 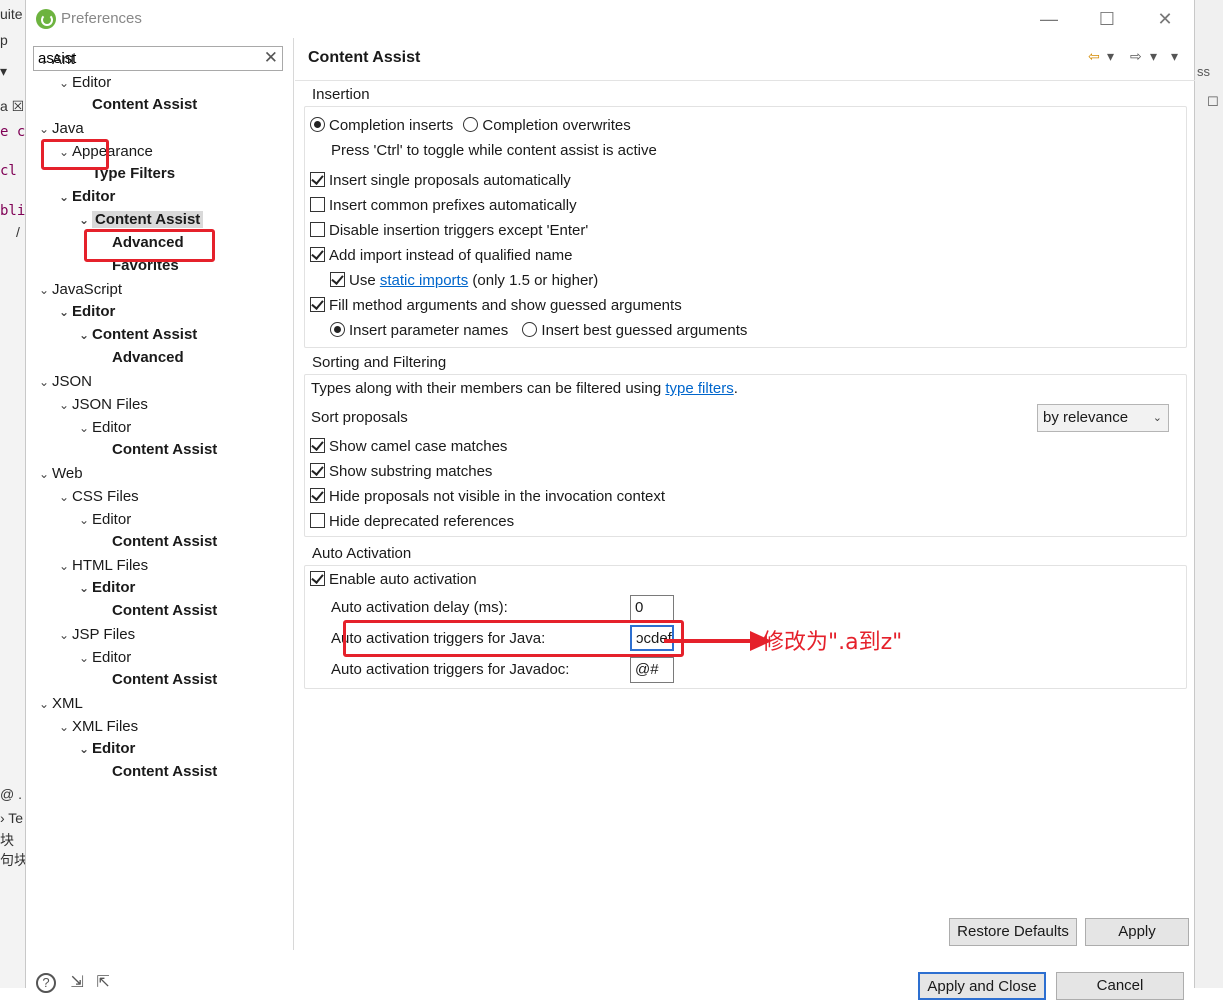 What do you see at coordinates (634, 330) in the screenshot?
I see `insert-best-guessed-radio: Insert best guessed arguments` at bounding box center [634, 330].